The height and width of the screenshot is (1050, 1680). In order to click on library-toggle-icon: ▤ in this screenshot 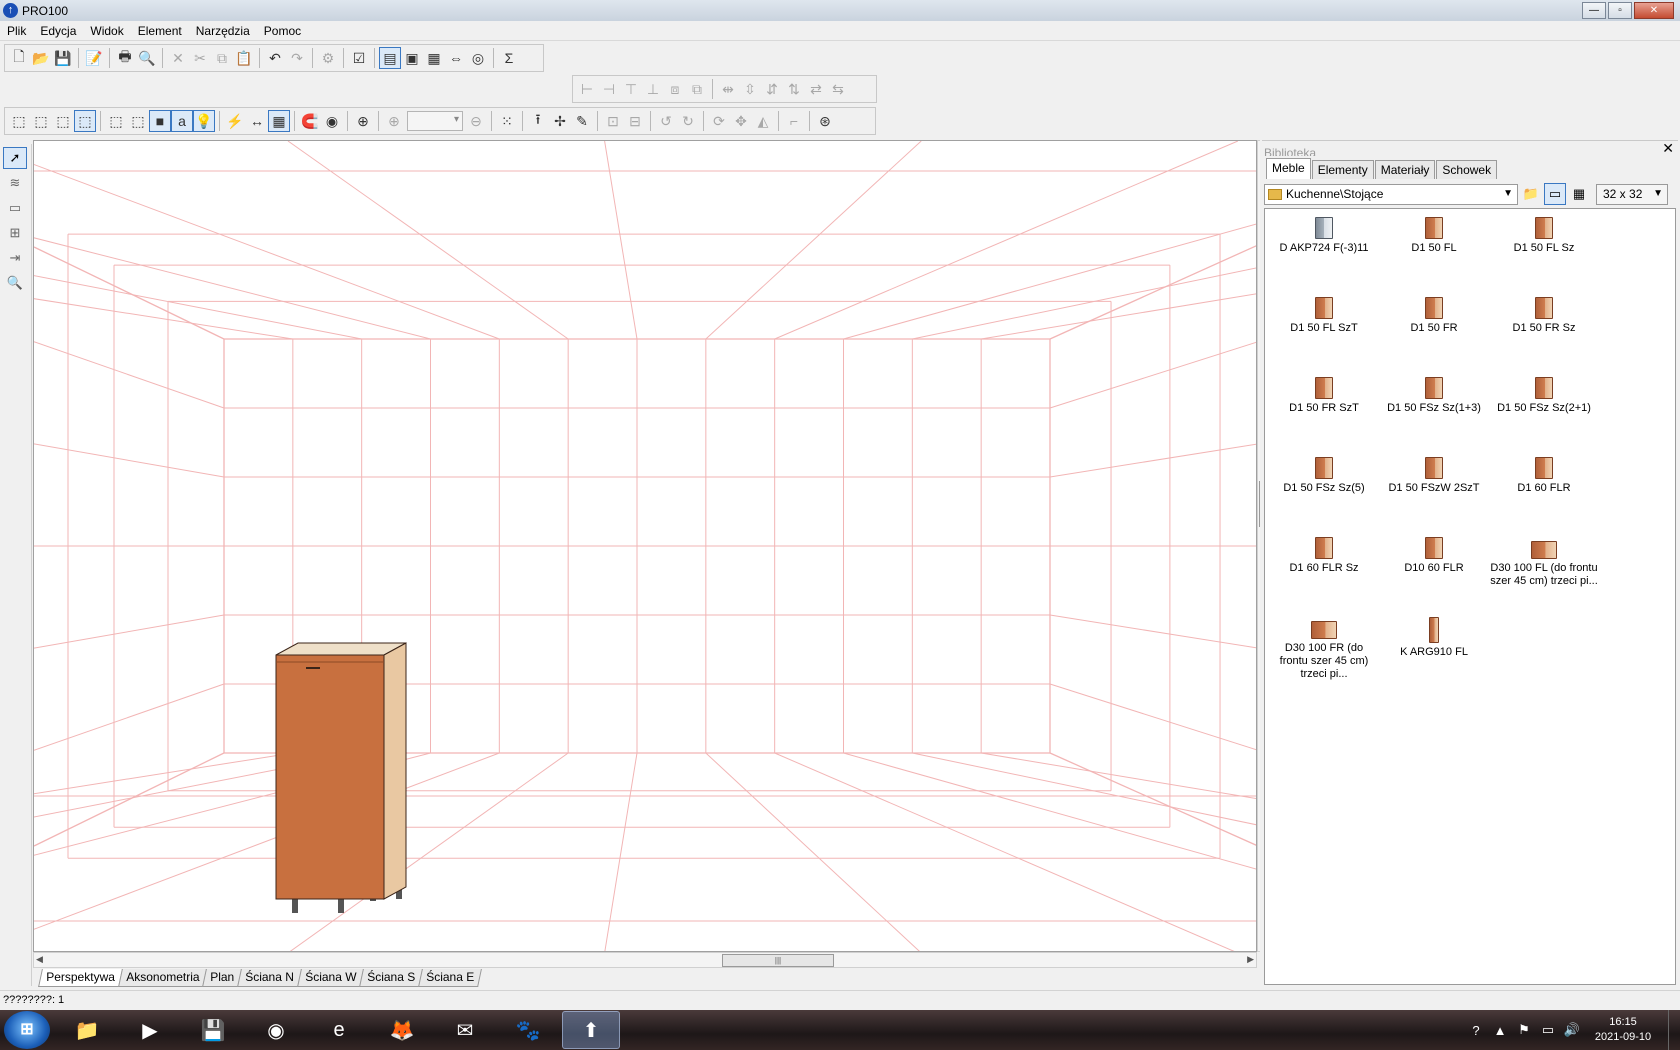, I will do `click(390, 58)`.